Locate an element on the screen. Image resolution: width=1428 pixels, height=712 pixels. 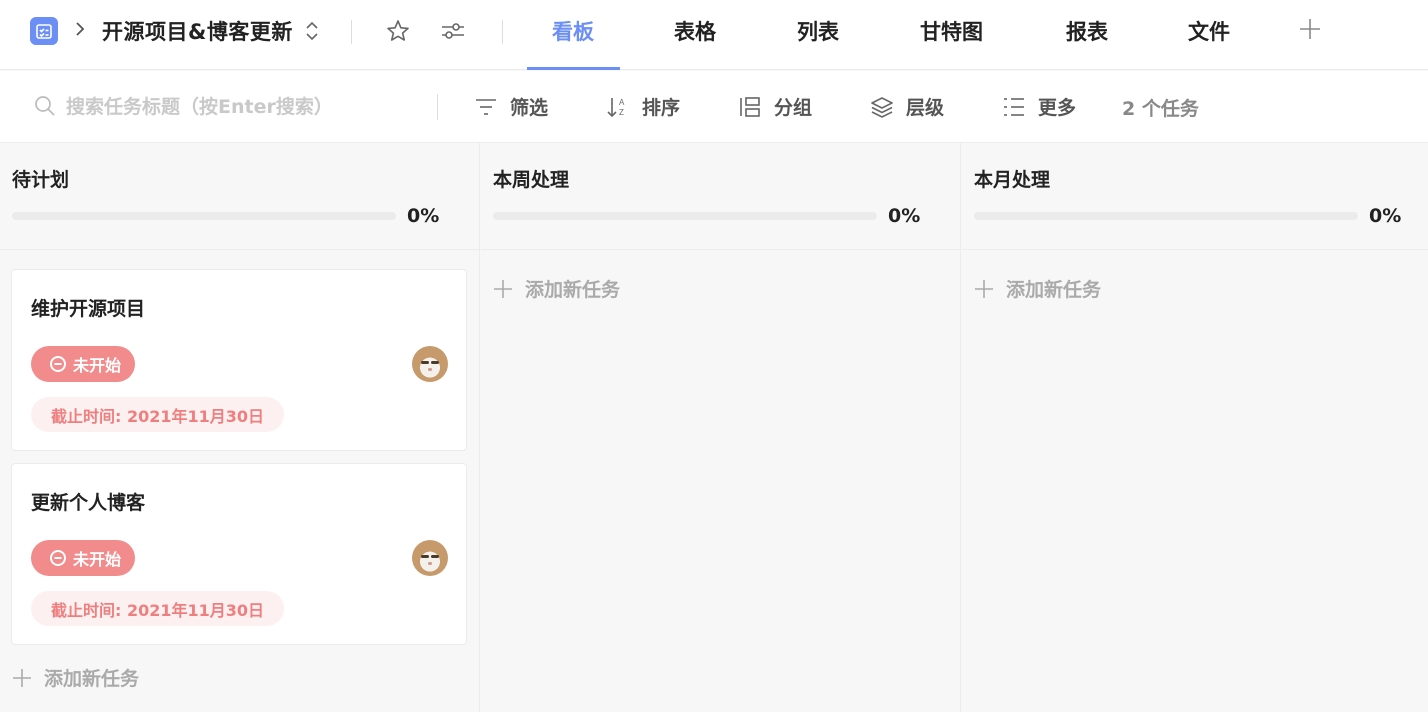
tab-table: 表格 is located at coordinates (695, 31).